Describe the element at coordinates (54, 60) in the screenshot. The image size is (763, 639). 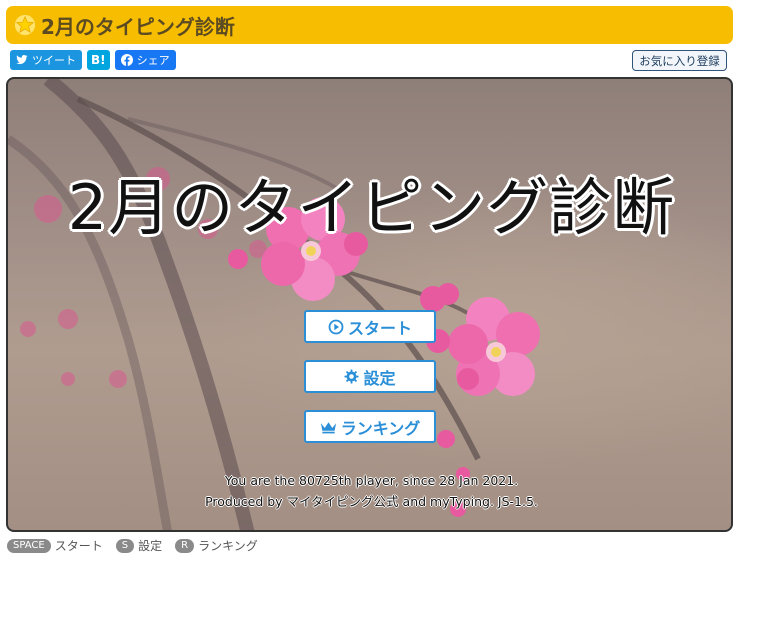
I see `tweet-label: ツイート` at that location.